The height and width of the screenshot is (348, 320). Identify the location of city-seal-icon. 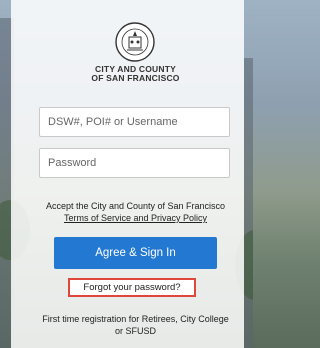
(135, 42).